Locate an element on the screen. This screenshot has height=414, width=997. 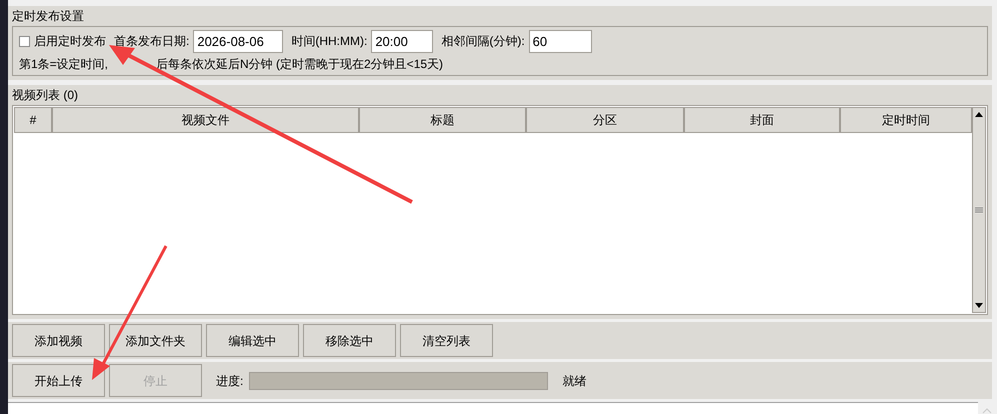
checkbox is located at coordinates (24, 41).